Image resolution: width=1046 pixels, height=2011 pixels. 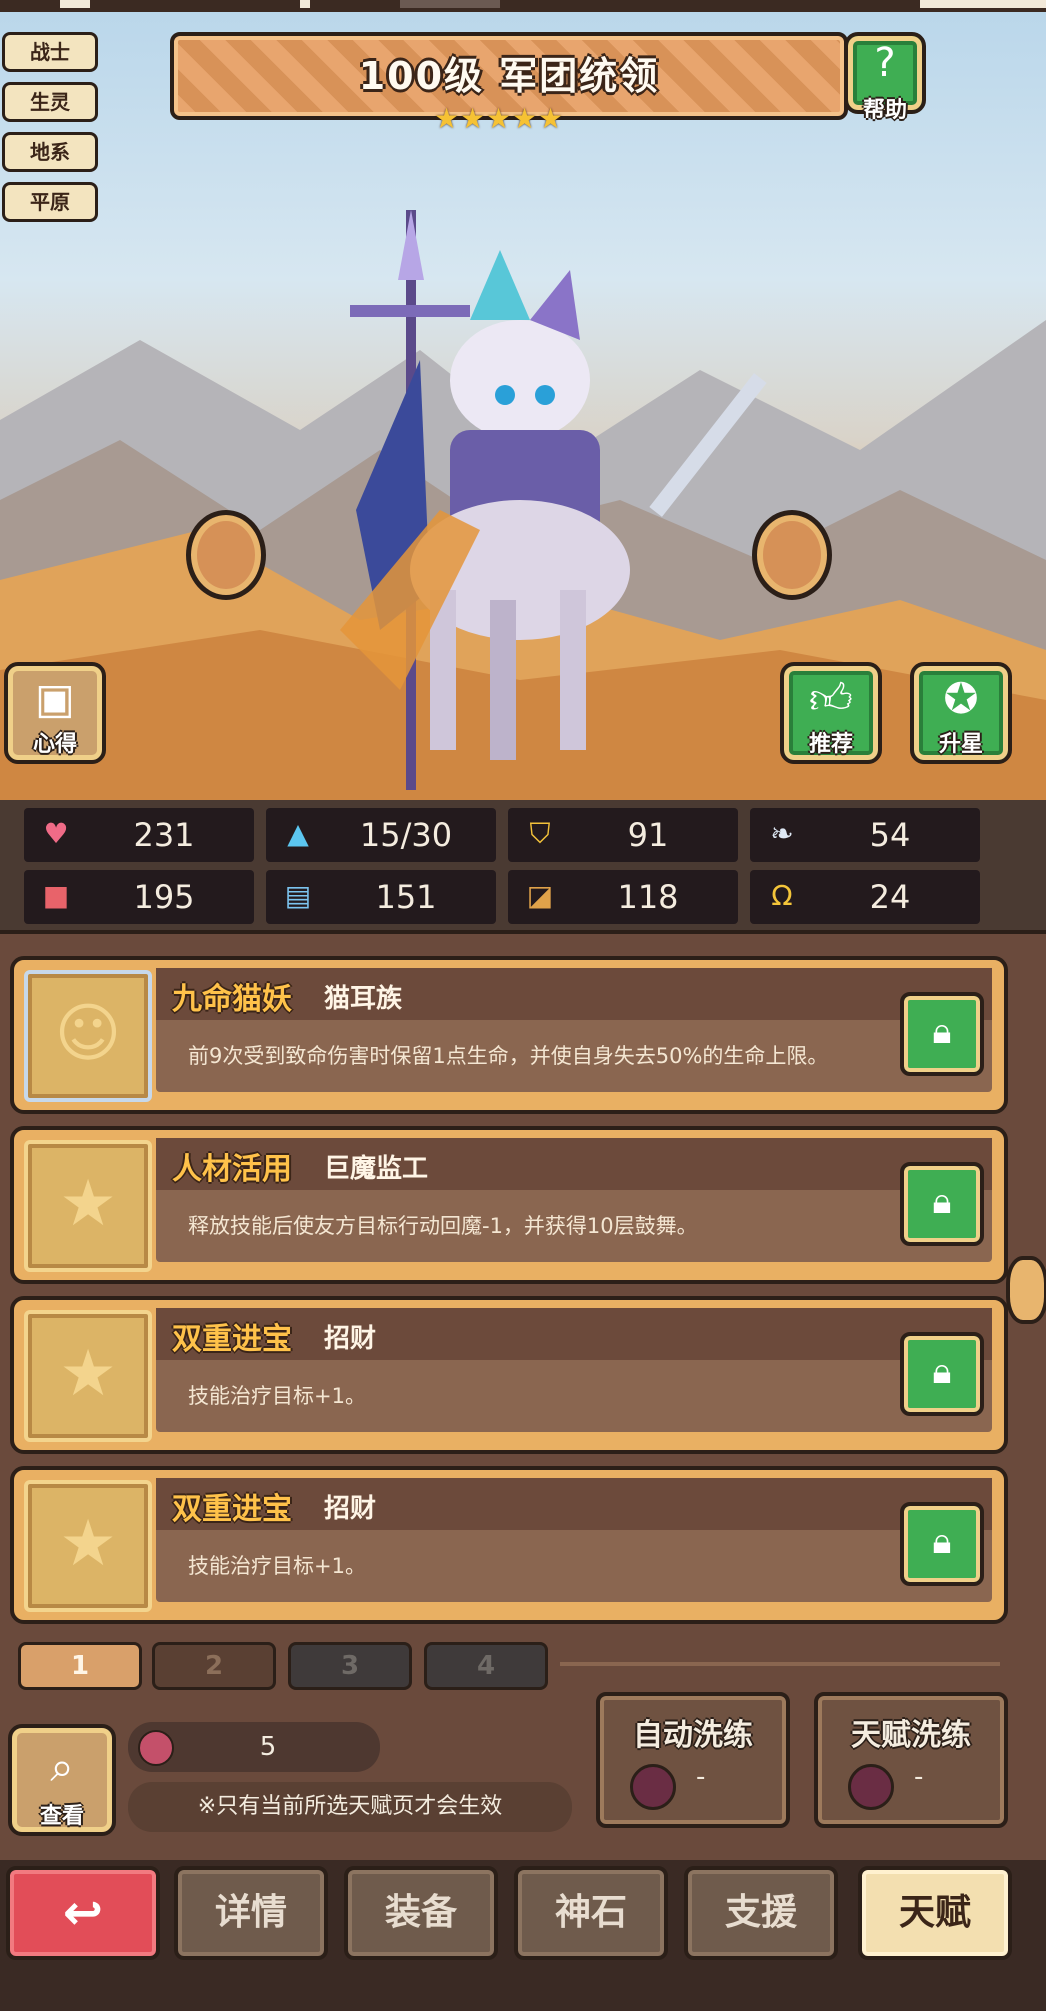 I want to click on talent-reset-button: 天赋洗练 -, so click(x=911, y=1760).